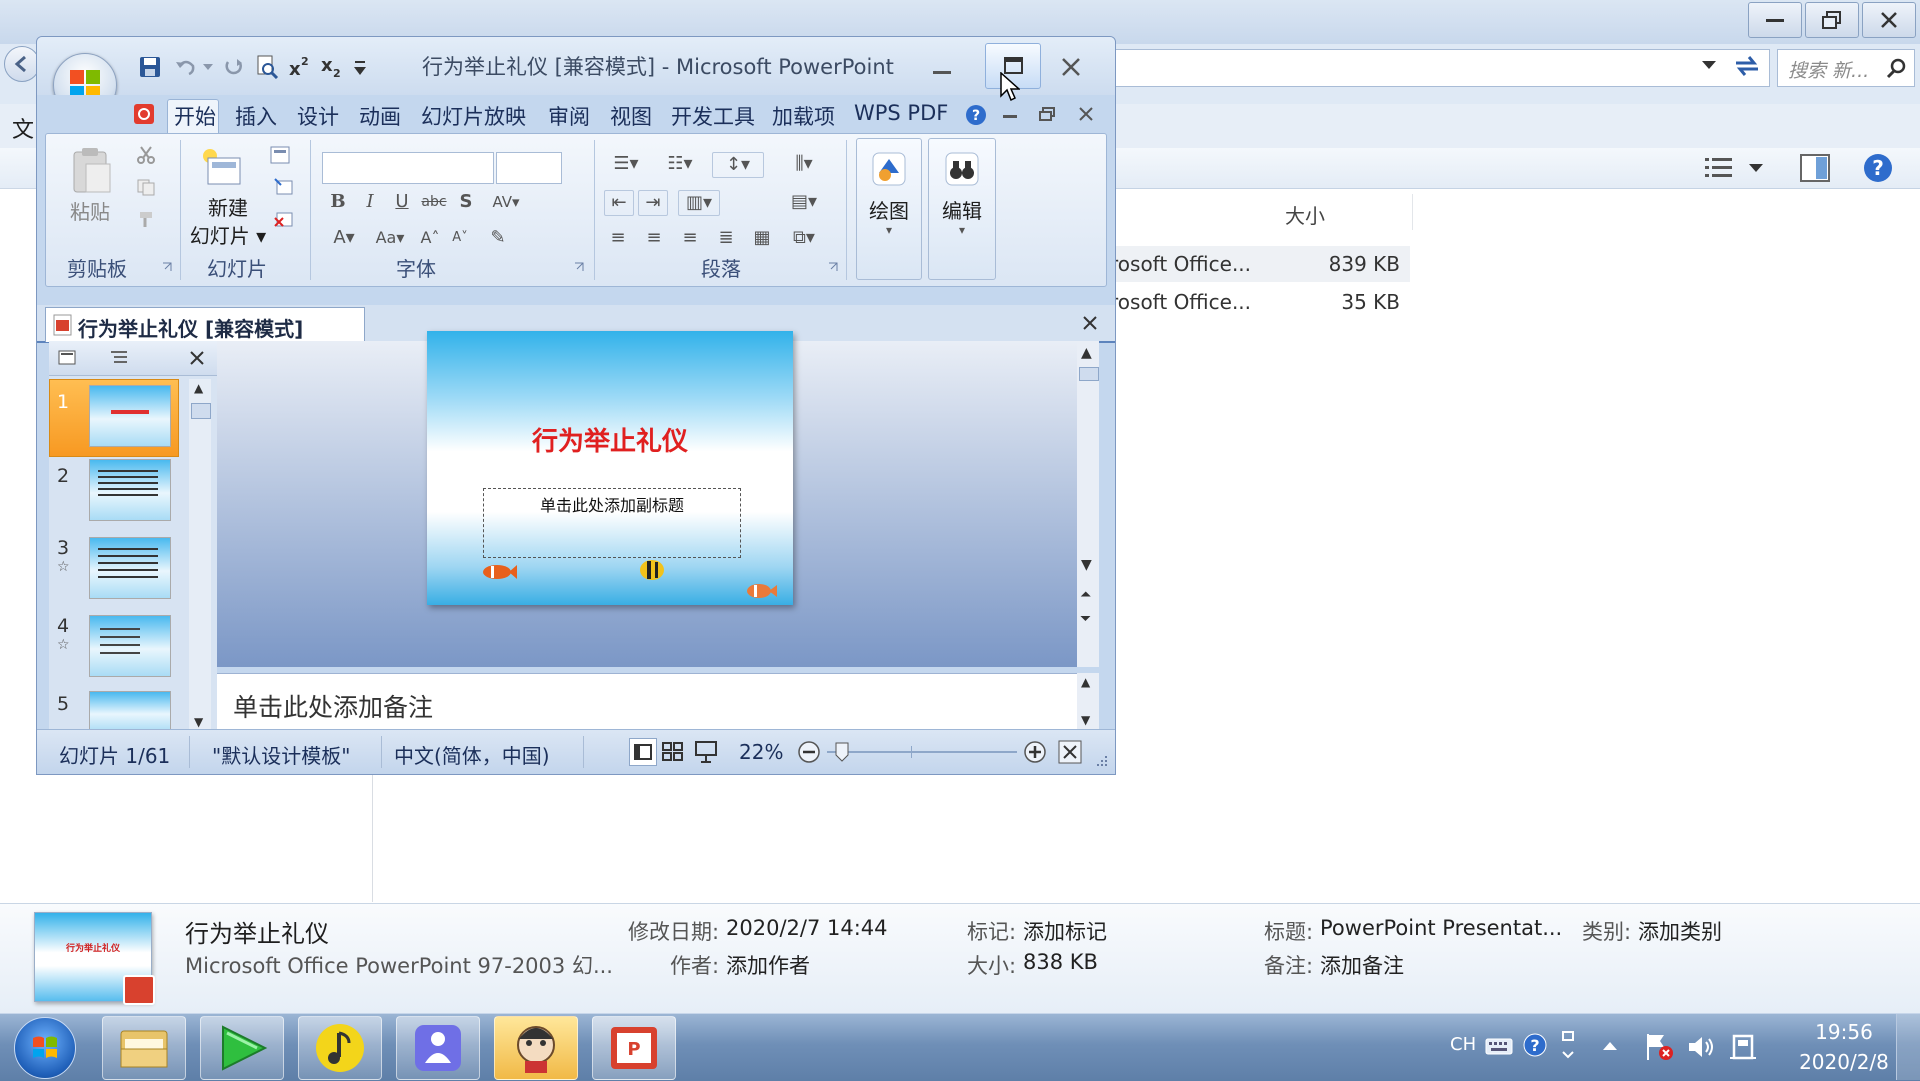 The width and height of the screenshot is (1920, 1081). I want to click on back-button, so click(22, 64).